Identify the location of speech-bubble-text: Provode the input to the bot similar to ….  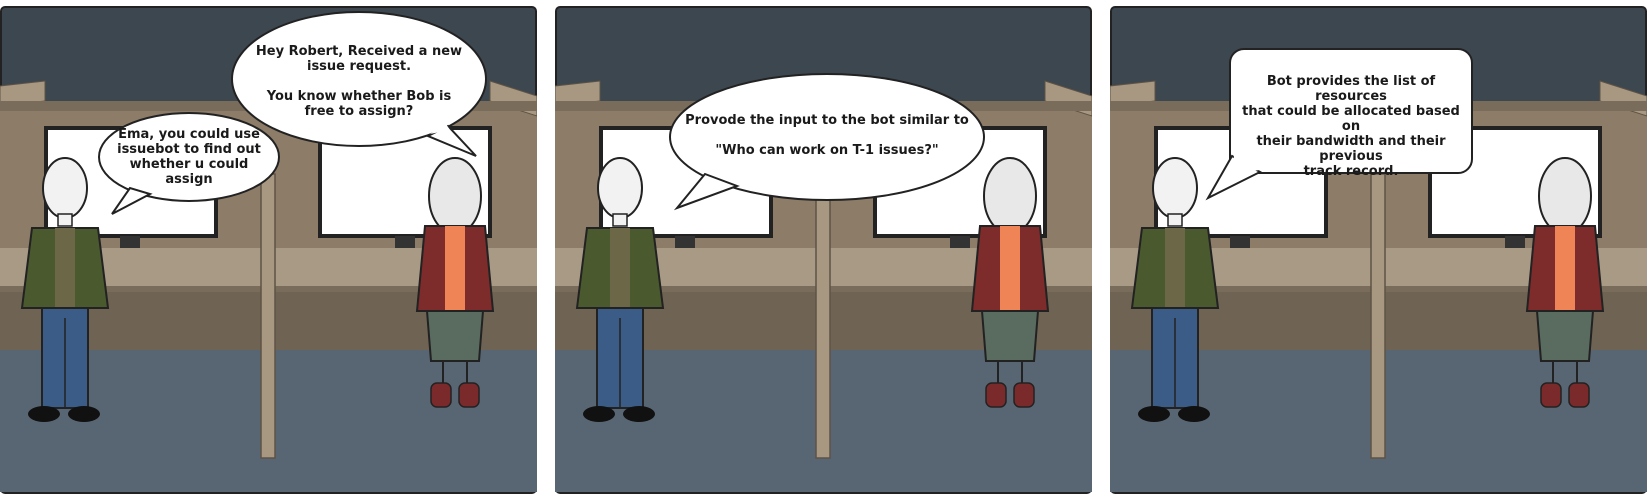
(827, 135).